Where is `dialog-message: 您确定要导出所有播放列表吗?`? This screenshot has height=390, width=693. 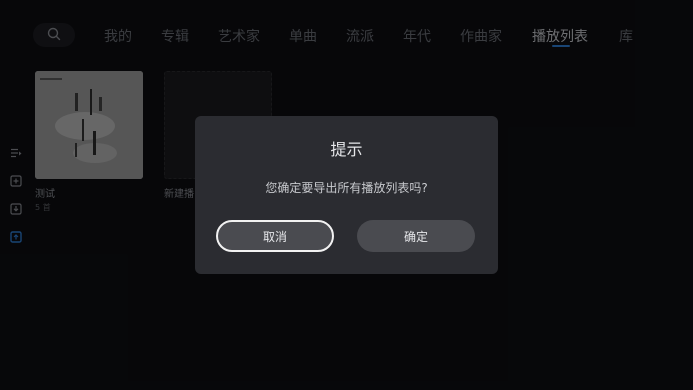 dialog-message: 您确定要导出所有播放列表吗? is located at coordinates (346, 188).